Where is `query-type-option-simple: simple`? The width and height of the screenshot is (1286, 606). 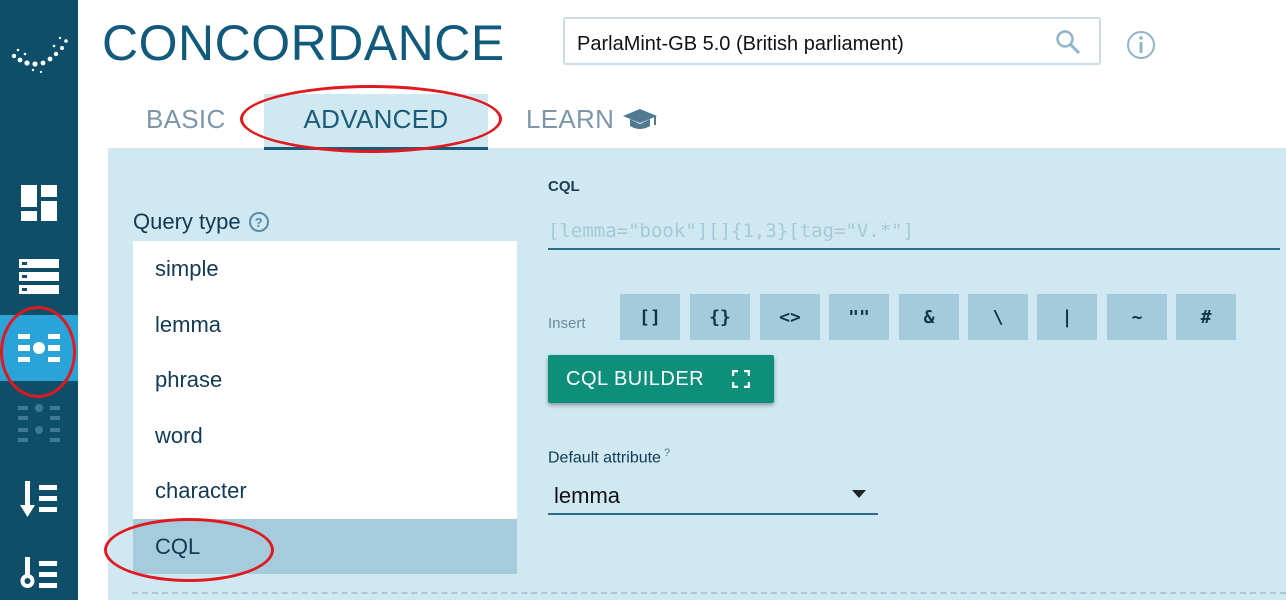 query-type-option-simple: simple is located at coordinates (325, 269).